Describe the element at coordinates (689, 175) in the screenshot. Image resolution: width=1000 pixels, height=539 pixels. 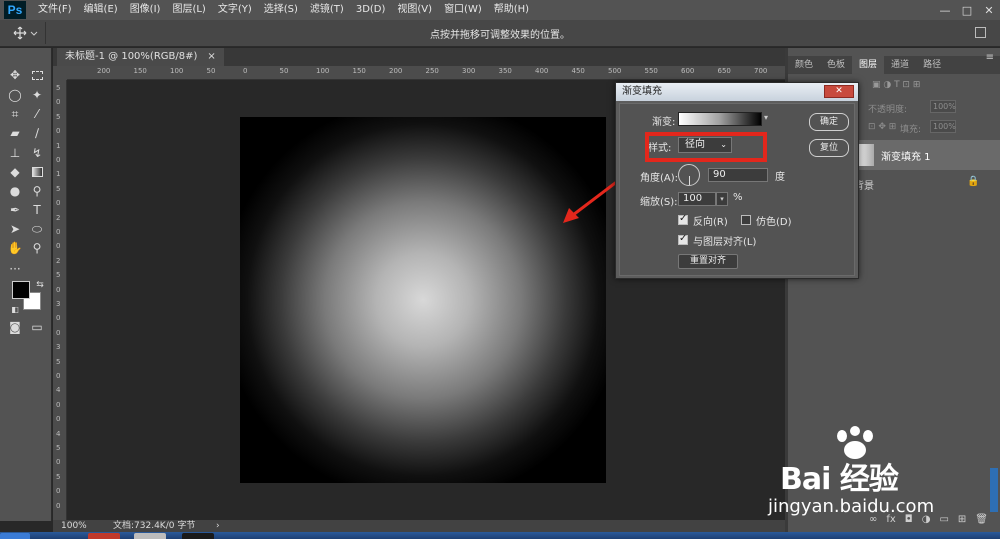
I see `angle-dial` at that location.